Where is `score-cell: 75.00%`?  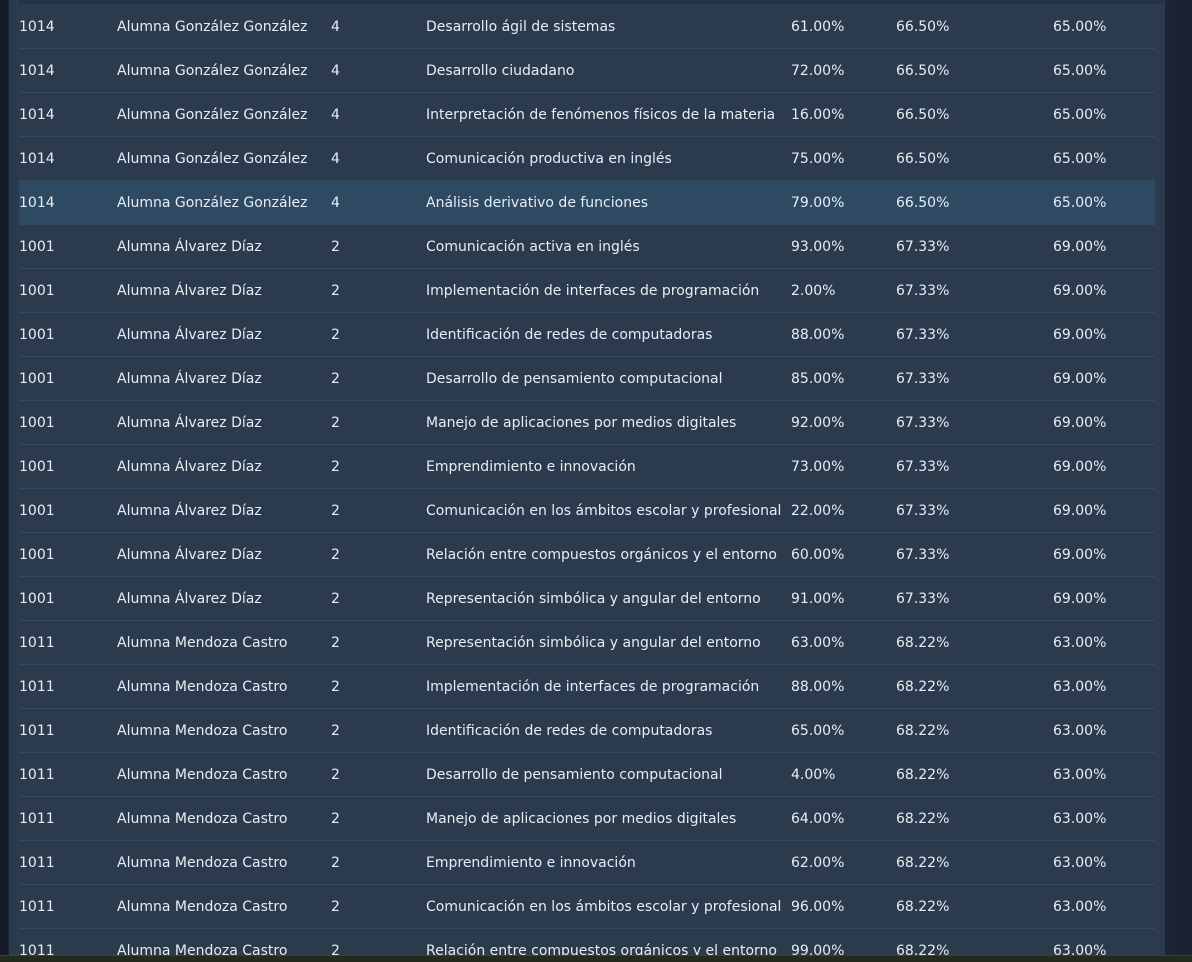
score-cell: 75.00% is located at coordinates (843, 158).